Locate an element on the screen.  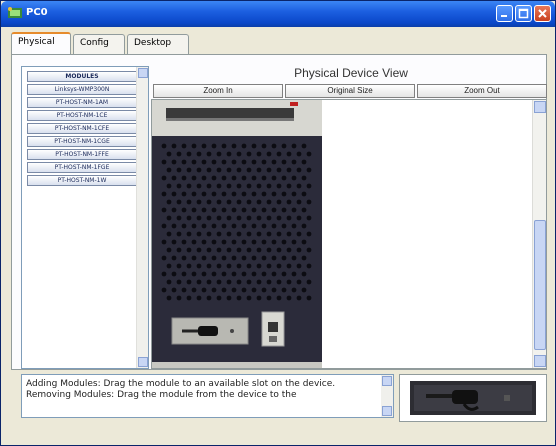
module-item: PT-HOST-NM-1FFE is located at coordinates (82, 154).